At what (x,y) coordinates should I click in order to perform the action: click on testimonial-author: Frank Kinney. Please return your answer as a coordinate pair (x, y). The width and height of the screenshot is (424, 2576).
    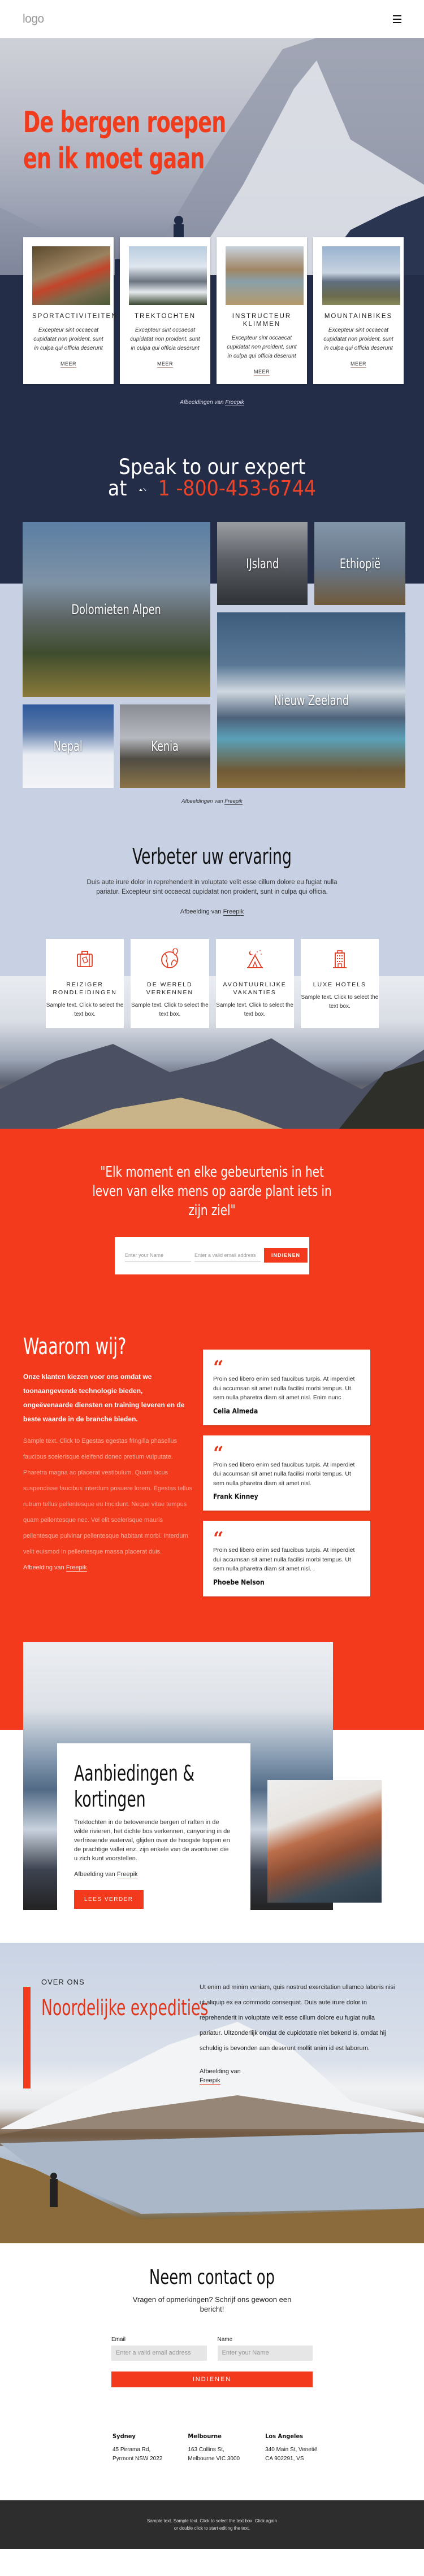
    Looking at the image, I should click on (235, 1496).